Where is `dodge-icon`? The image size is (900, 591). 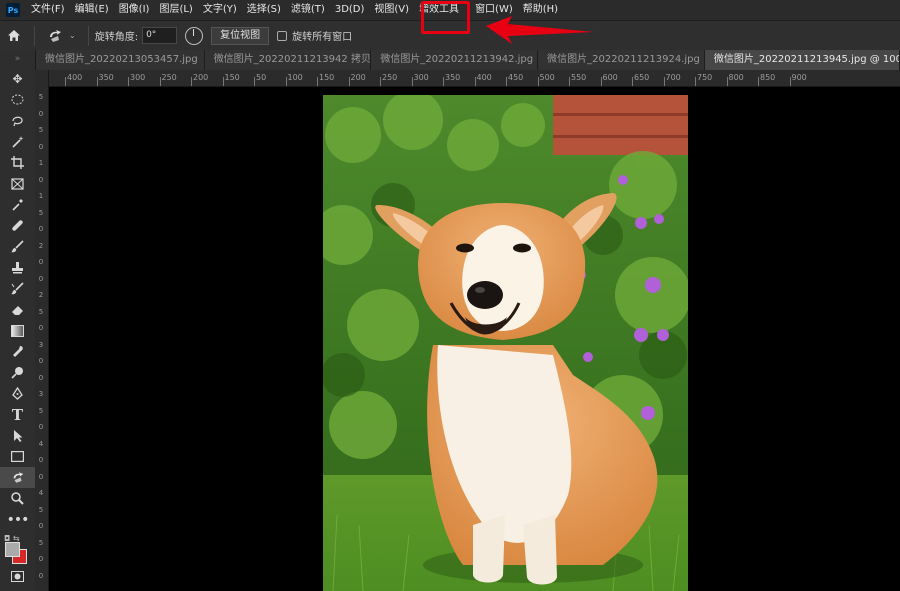 dodge-icon is located at coordinates (17, 372).